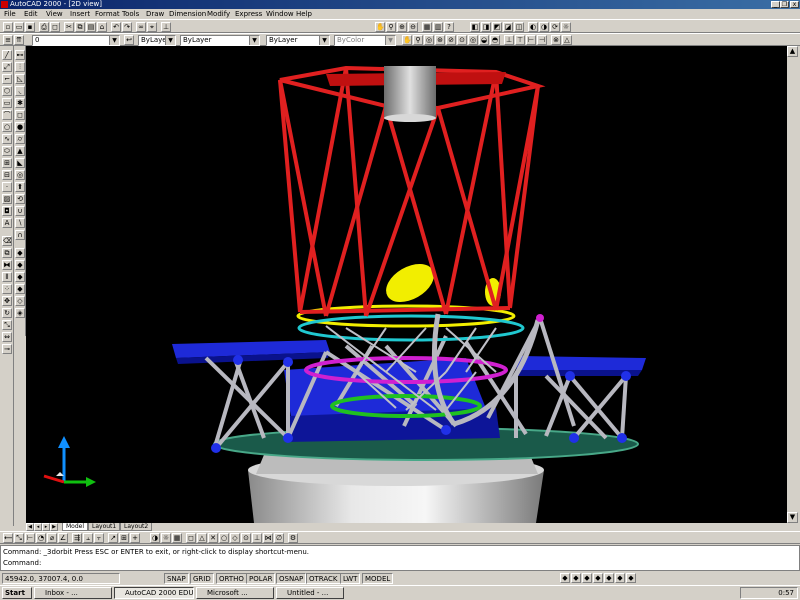 The width and height of the screenshot is (800, 600). What do you see at coordinates (486, 27) in the screenshot?
I see `view-front-icon: ◨` at bounding box center [486, 27].